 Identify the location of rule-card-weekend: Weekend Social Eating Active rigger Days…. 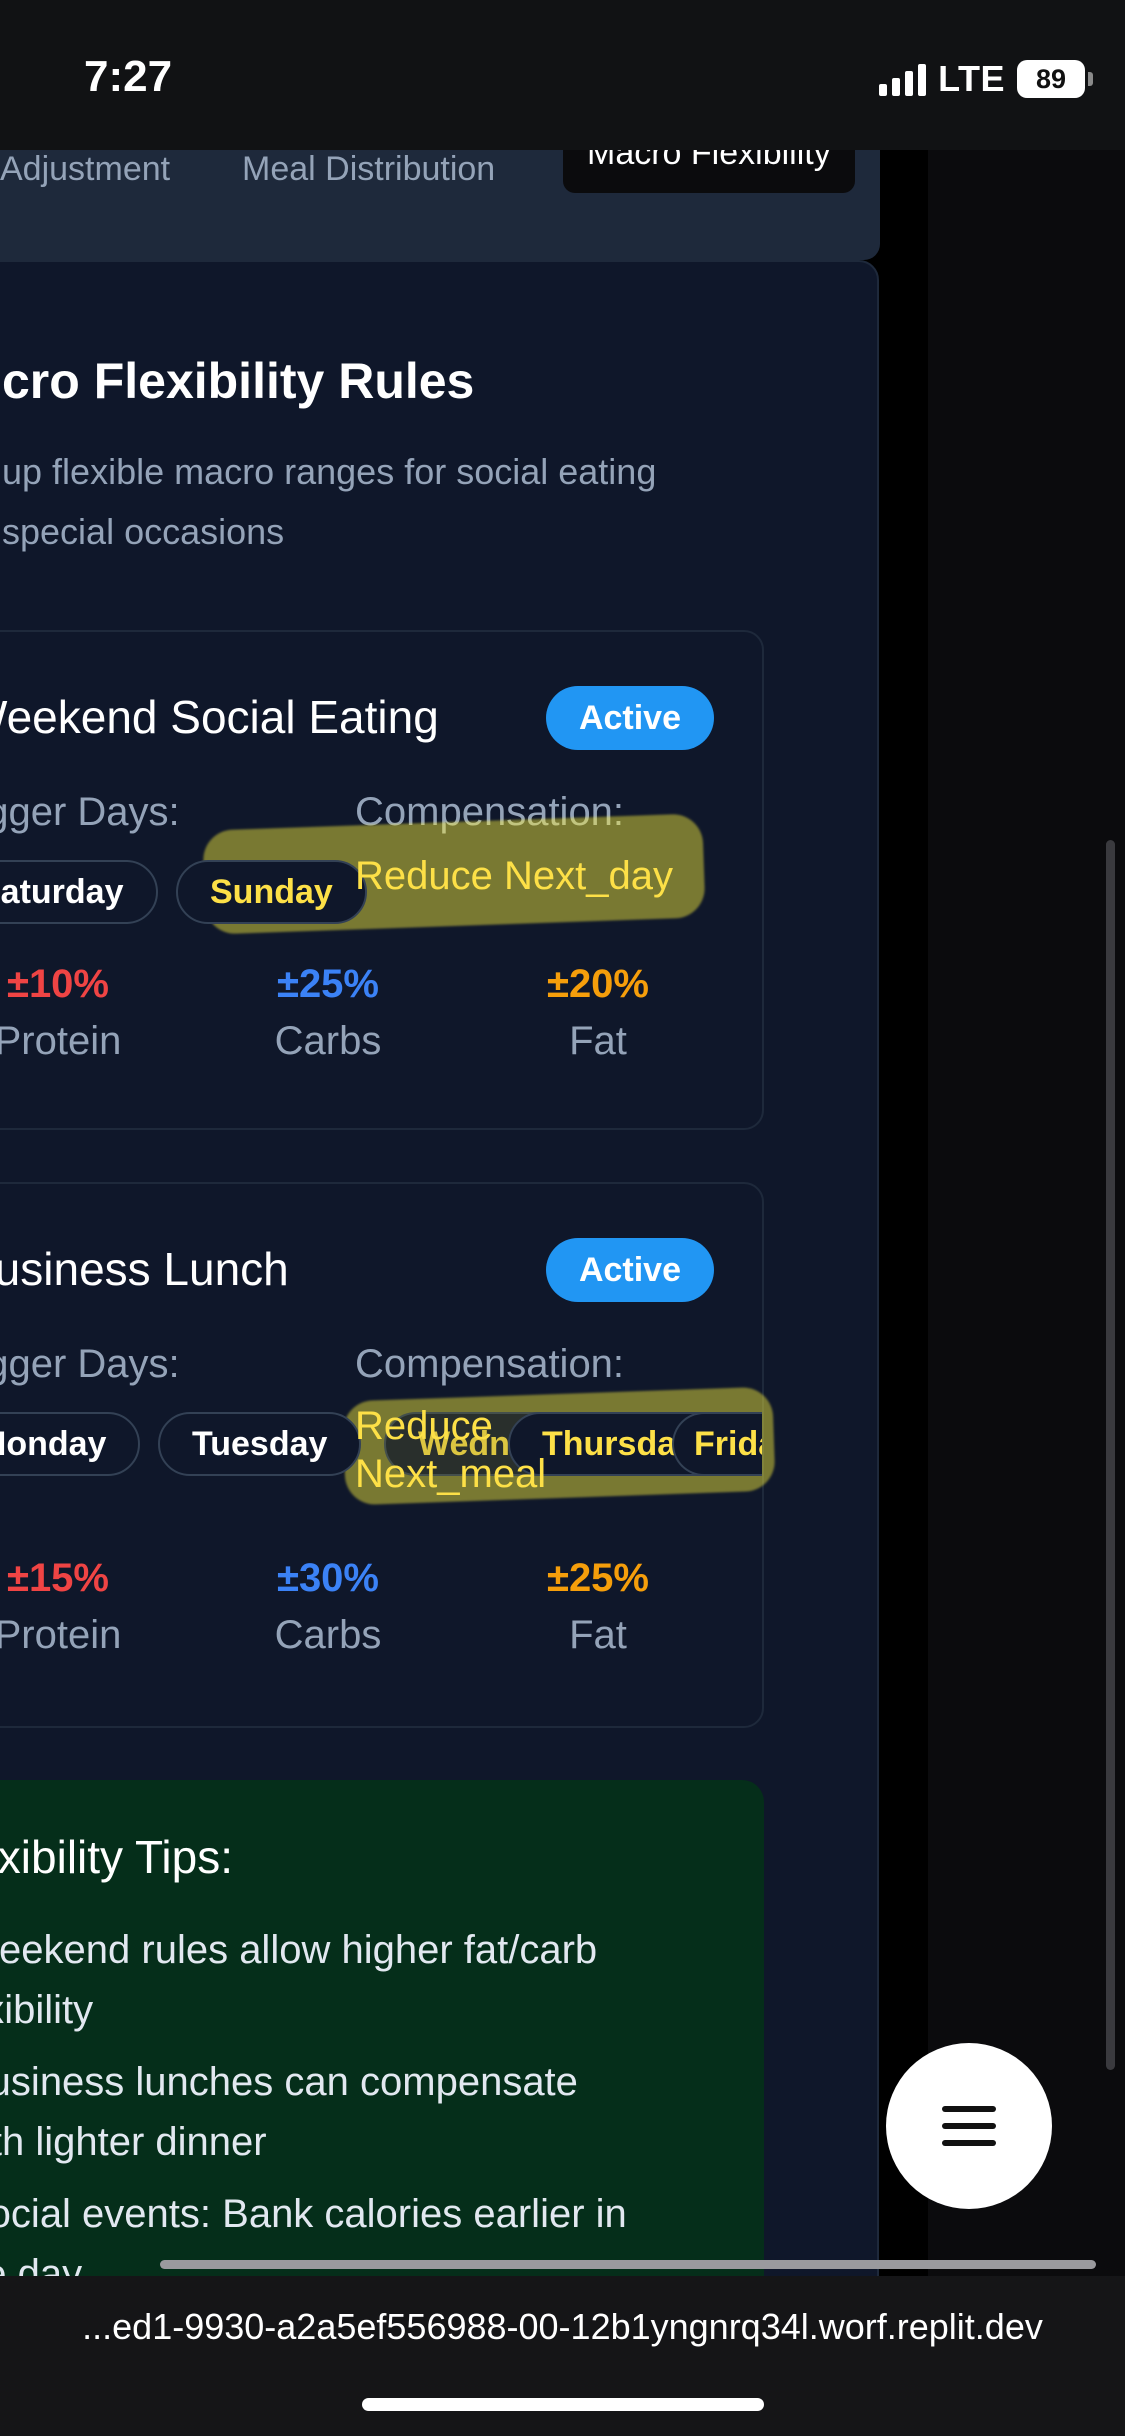
(382, 880).